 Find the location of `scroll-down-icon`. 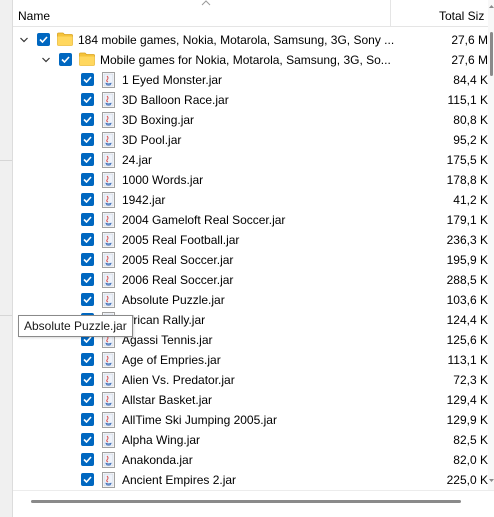

scroll-down-icon is located at coordinates (491, 480).